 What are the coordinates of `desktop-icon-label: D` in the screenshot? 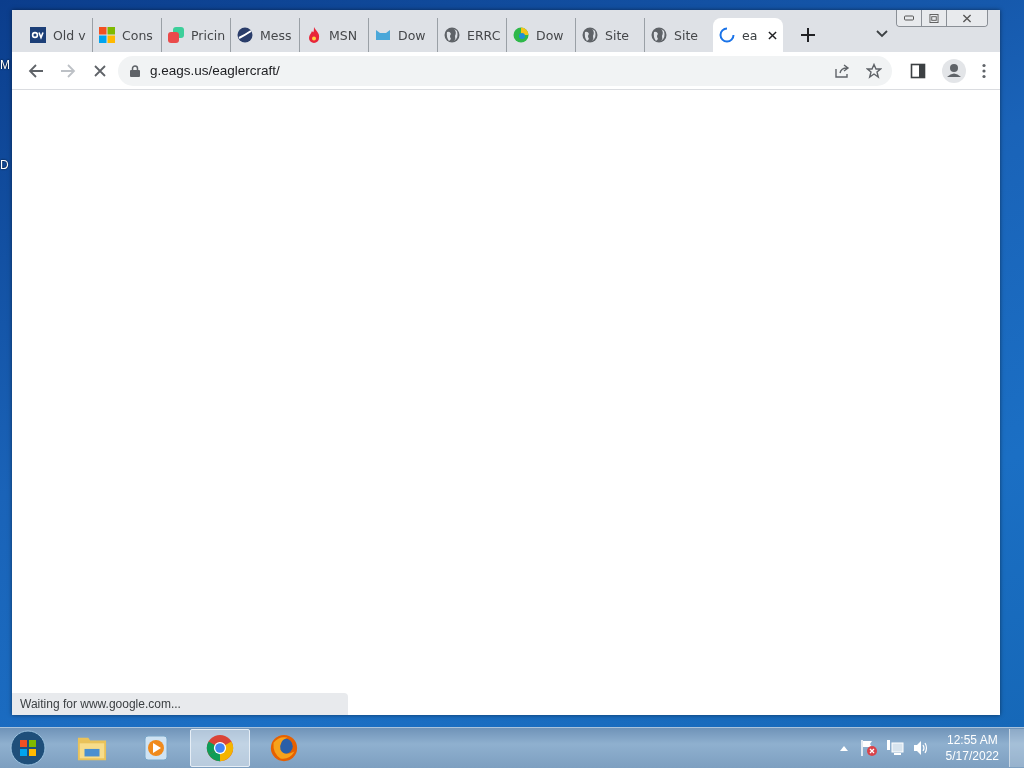 It's located at (5, 165).